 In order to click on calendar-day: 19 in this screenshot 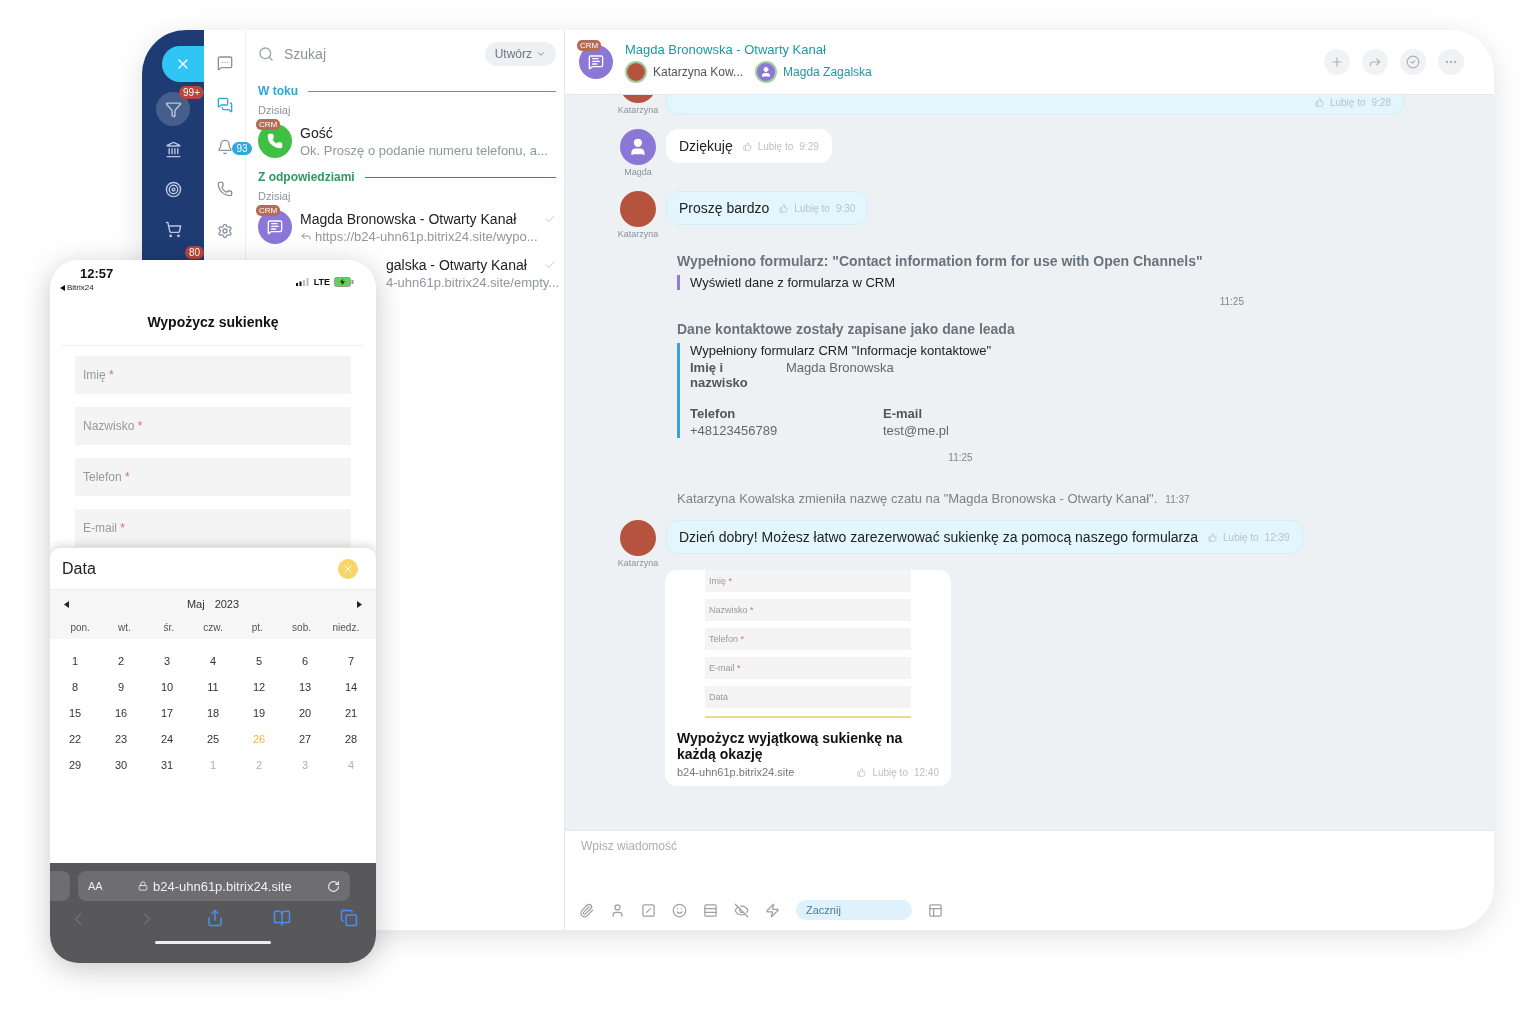, I will do `click(259, 713)`.